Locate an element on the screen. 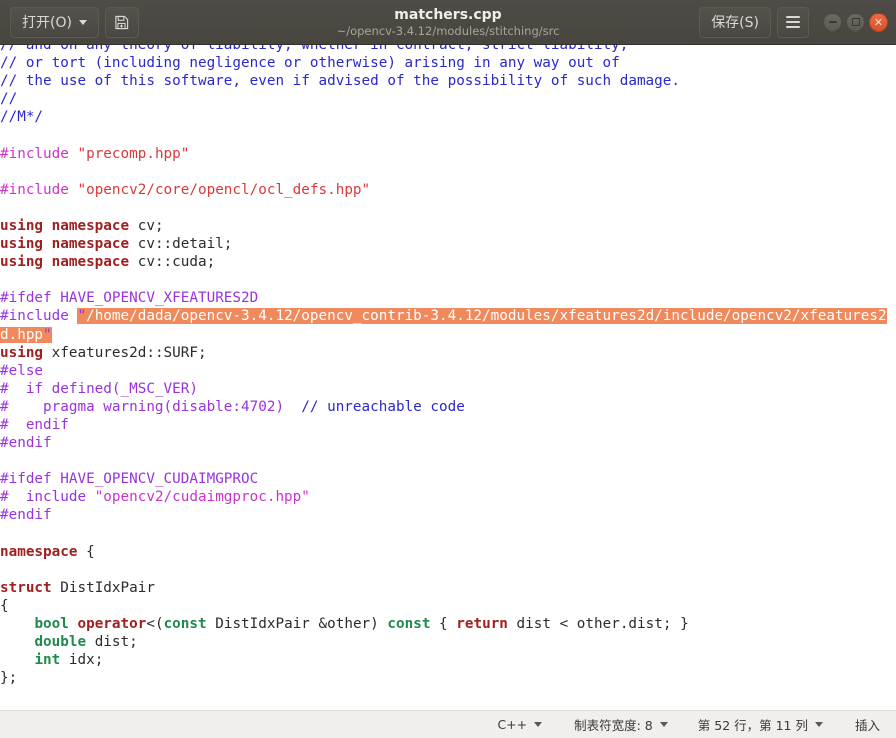 Image resolution: width=896 pixels, height=738 pixels. titlebar-right-controls: 保存(S) ✕ is located at coordinates (793, 22).